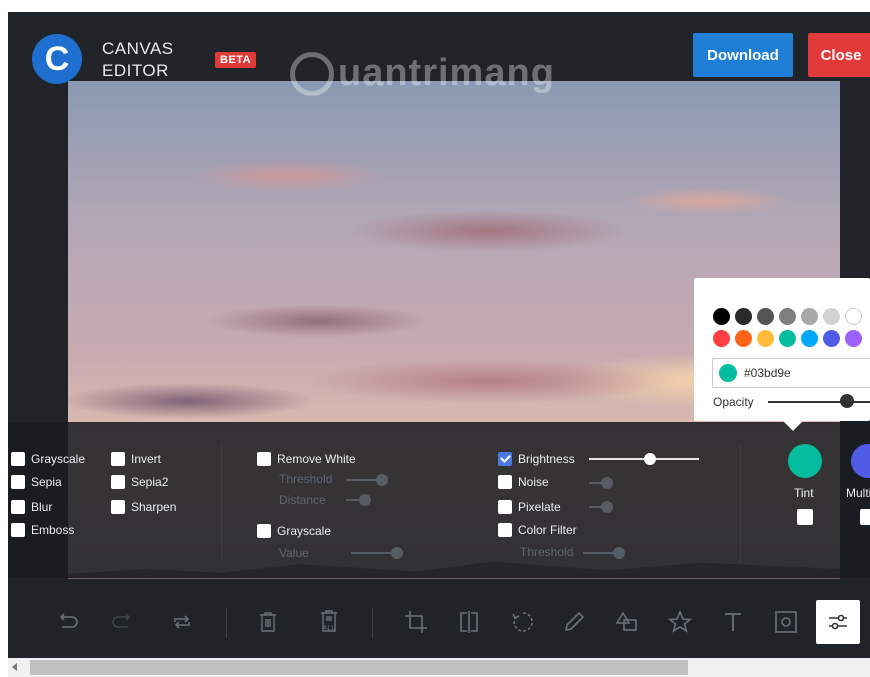  I want to click on checkbox-checked, so click(505, 459).